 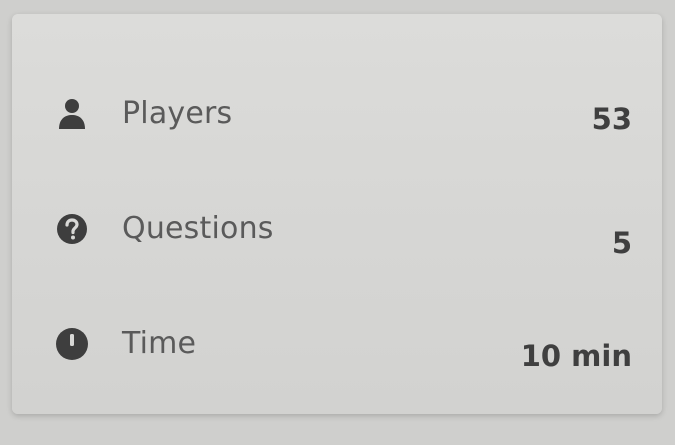 What do you see at coordinates (337, 114) in the screenshot?
I see `stat-row-players: Players 53` at bounding box center [337, 114].